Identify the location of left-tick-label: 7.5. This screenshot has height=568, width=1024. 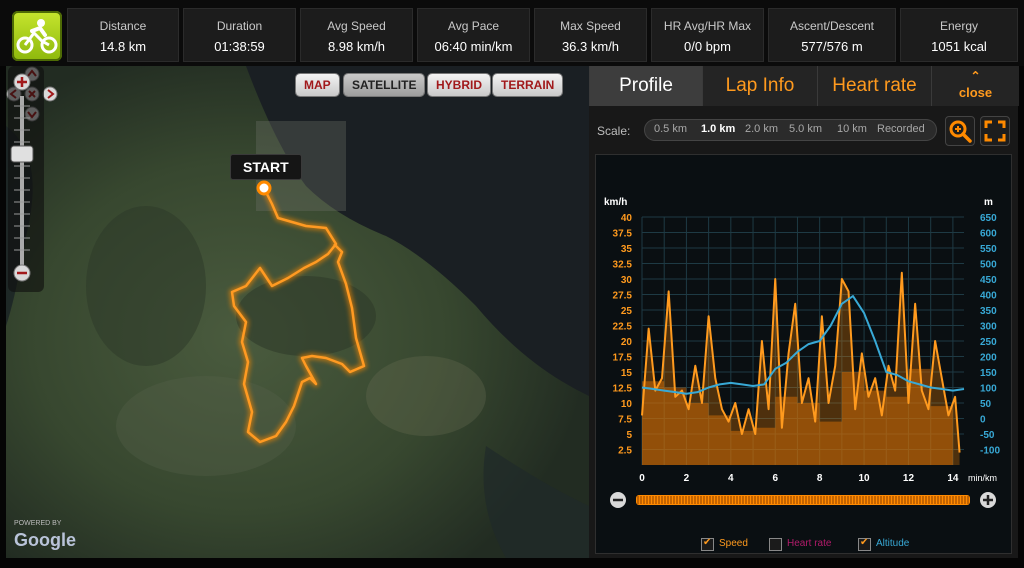
(625, 420).